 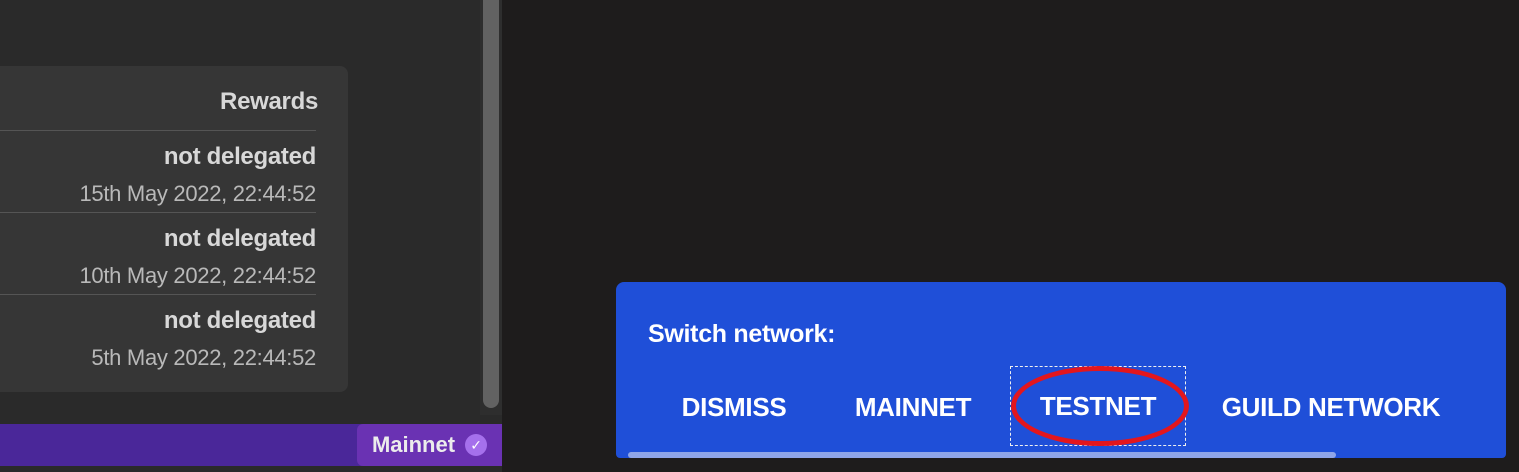 What do you see at coordinates (982, 455) in the screenshot?
I see `snackbar-timer-bar` at bounding box center [982, 455].